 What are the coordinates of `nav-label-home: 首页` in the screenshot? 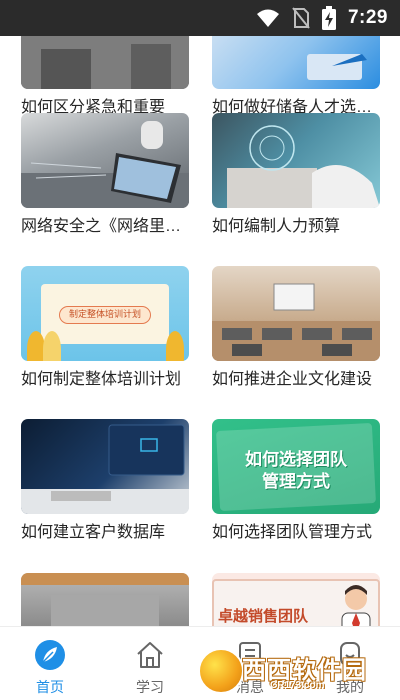 It's located at (50, 687).